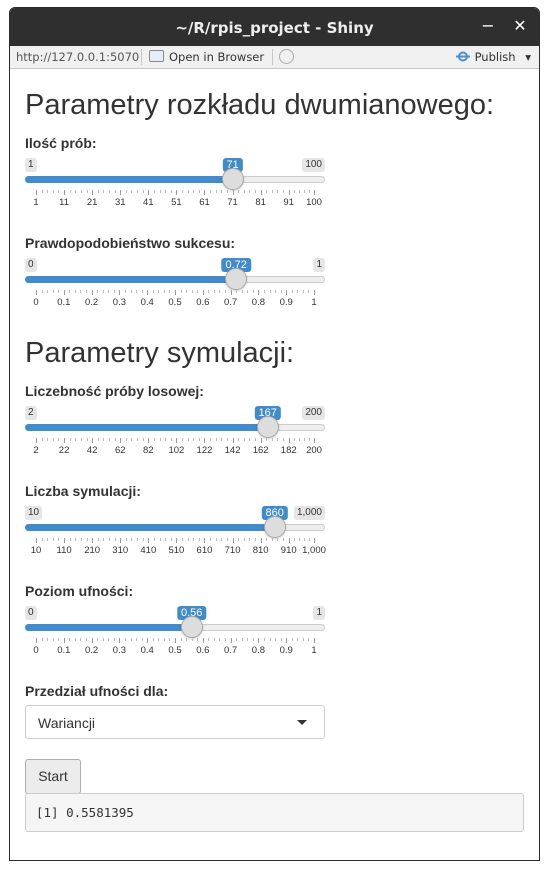  What do you see at coordinates (175, 636) in the screenshot?
I see `slider-confidence-level: 0 1 0.56 0 0.1 0.2 0.3 0.4 0.5 0.6 0.7 0.8 0.9 1` at bounding box center [175, 636].